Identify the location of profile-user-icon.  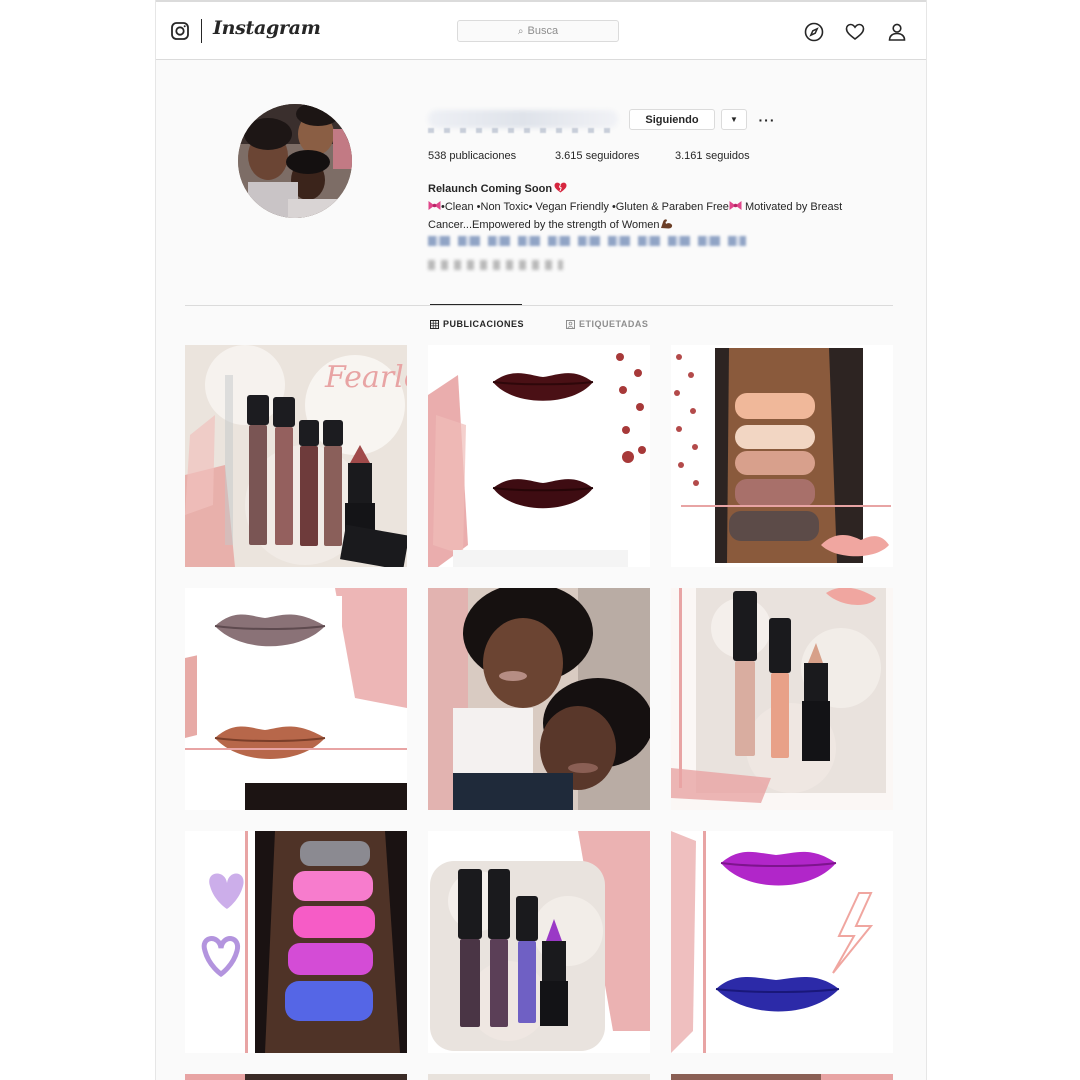
(897, 32).